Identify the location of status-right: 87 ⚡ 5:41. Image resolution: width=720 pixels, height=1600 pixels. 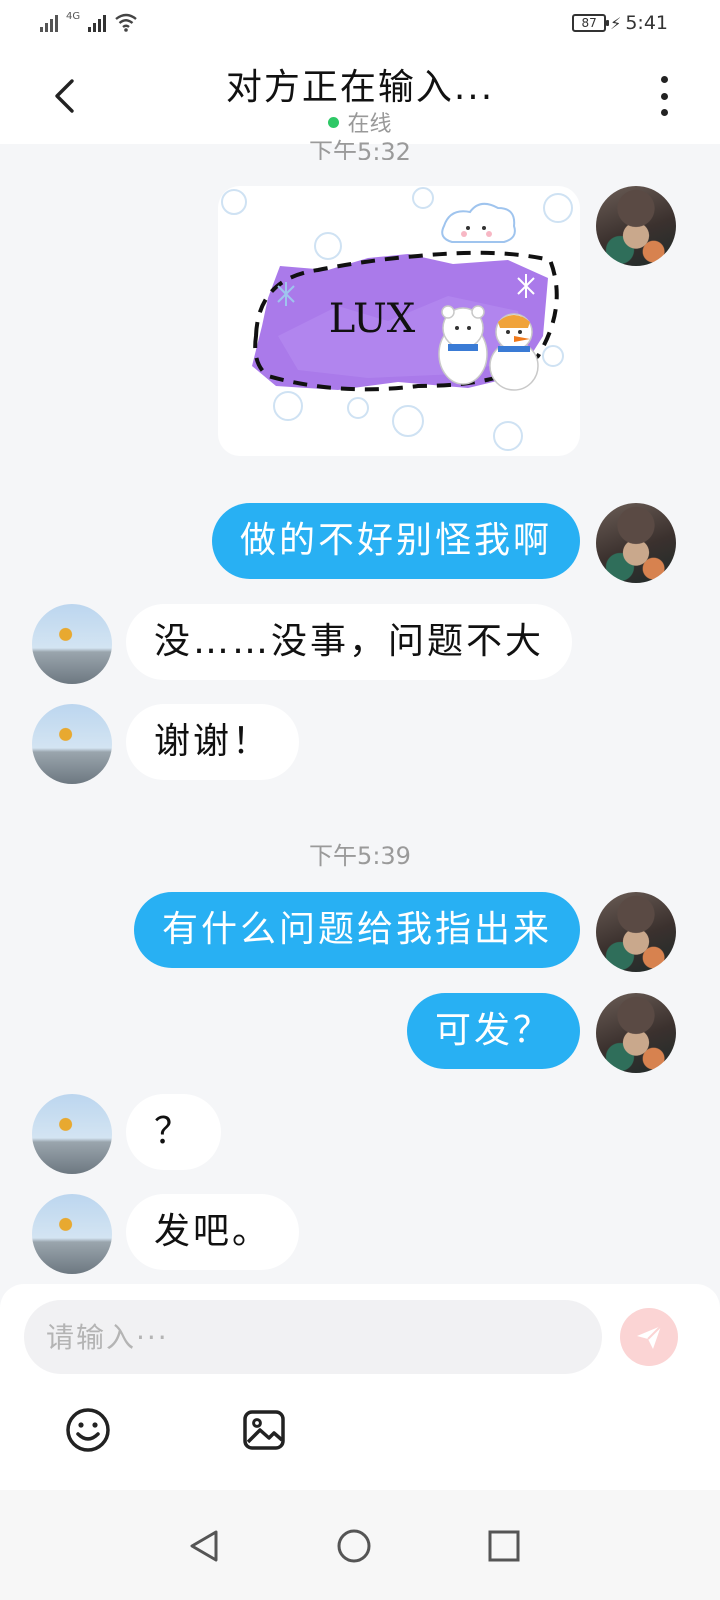
(620, 23).